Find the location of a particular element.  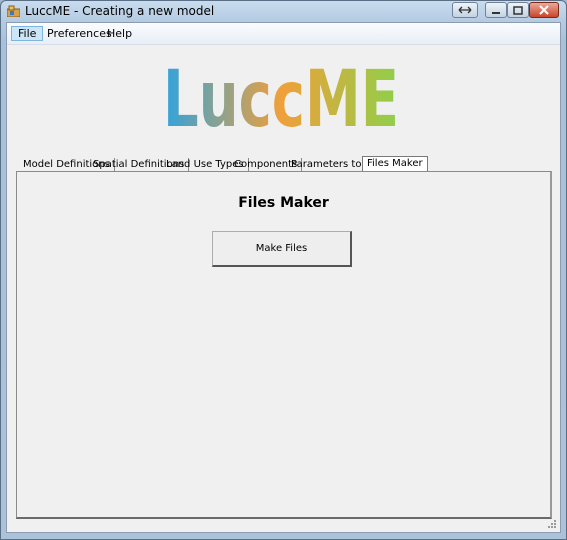

maximize-icon is located at coordinates (518, 10).